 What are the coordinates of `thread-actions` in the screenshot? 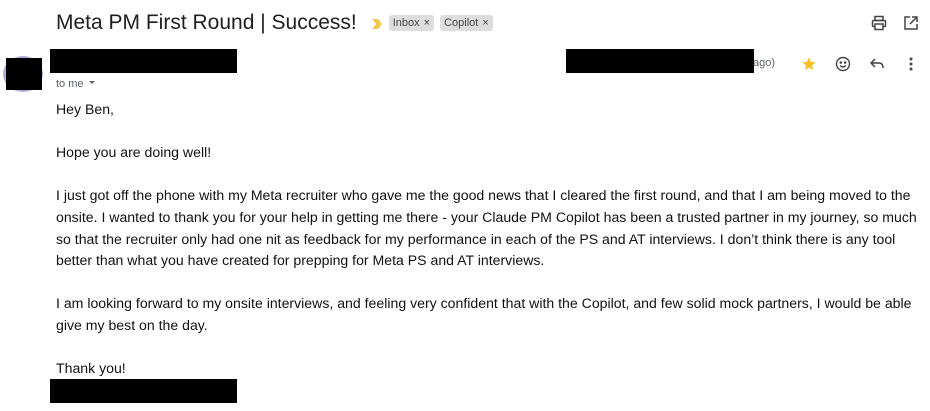 It's located at (895, 23).